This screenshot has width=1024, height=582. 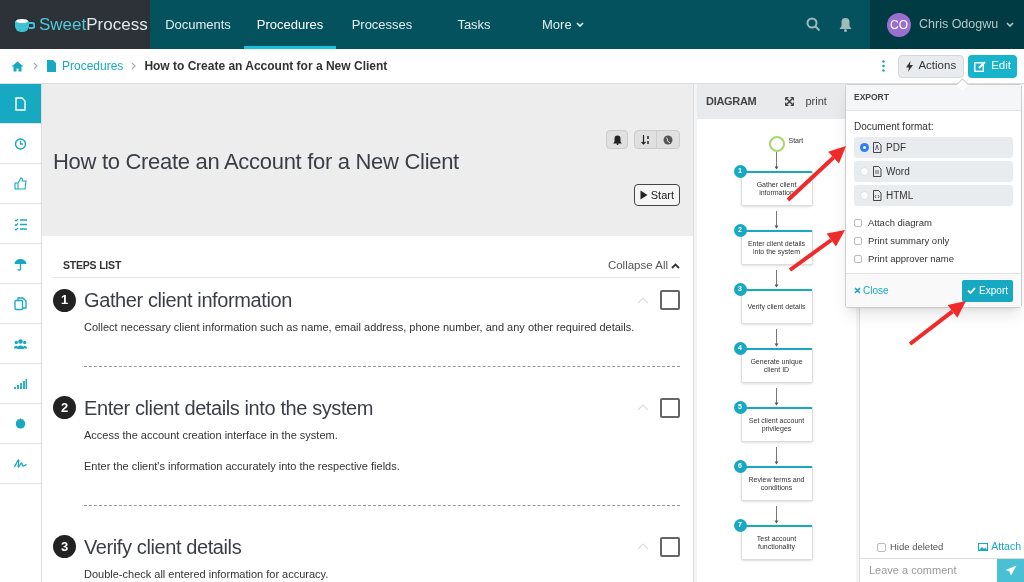 What do you see at coordinates (20, 463) in the screenshot?
I see `signature-icon` at bounding box center [20, 463].